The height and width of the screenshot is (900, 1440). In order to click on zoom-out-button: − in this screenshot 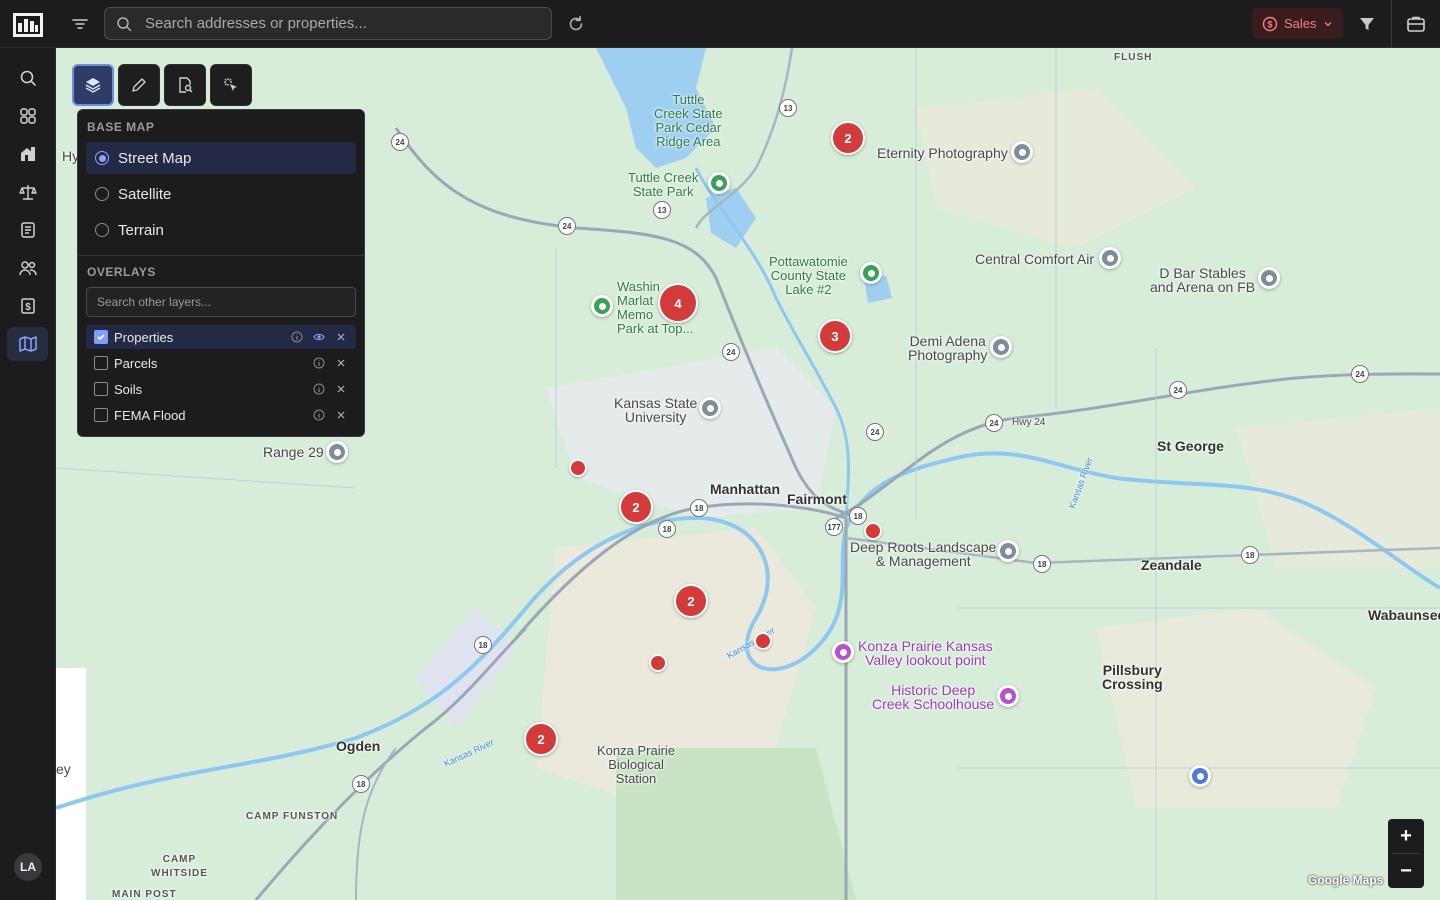, I will do `click(1406, 871)`.